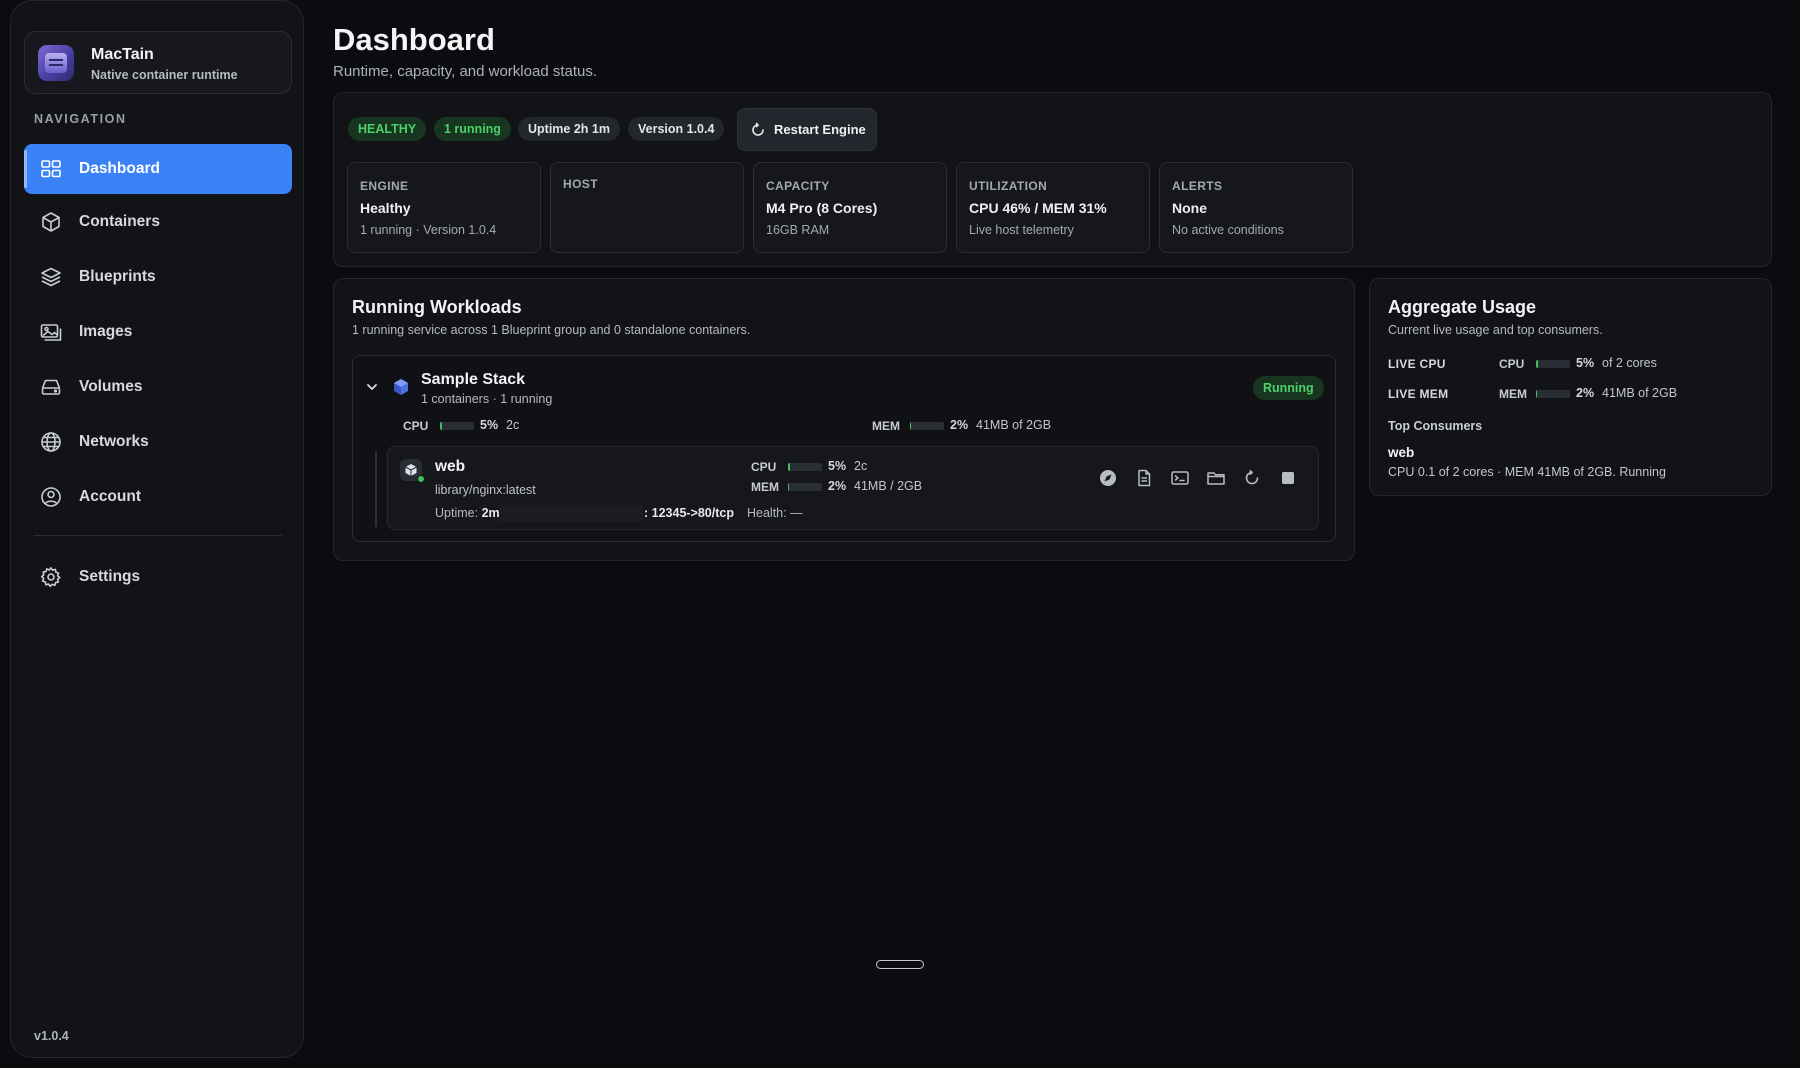 The image size is (1800, 1068). I want to click on workloads-title: Running Workloads, so click(437, 307).